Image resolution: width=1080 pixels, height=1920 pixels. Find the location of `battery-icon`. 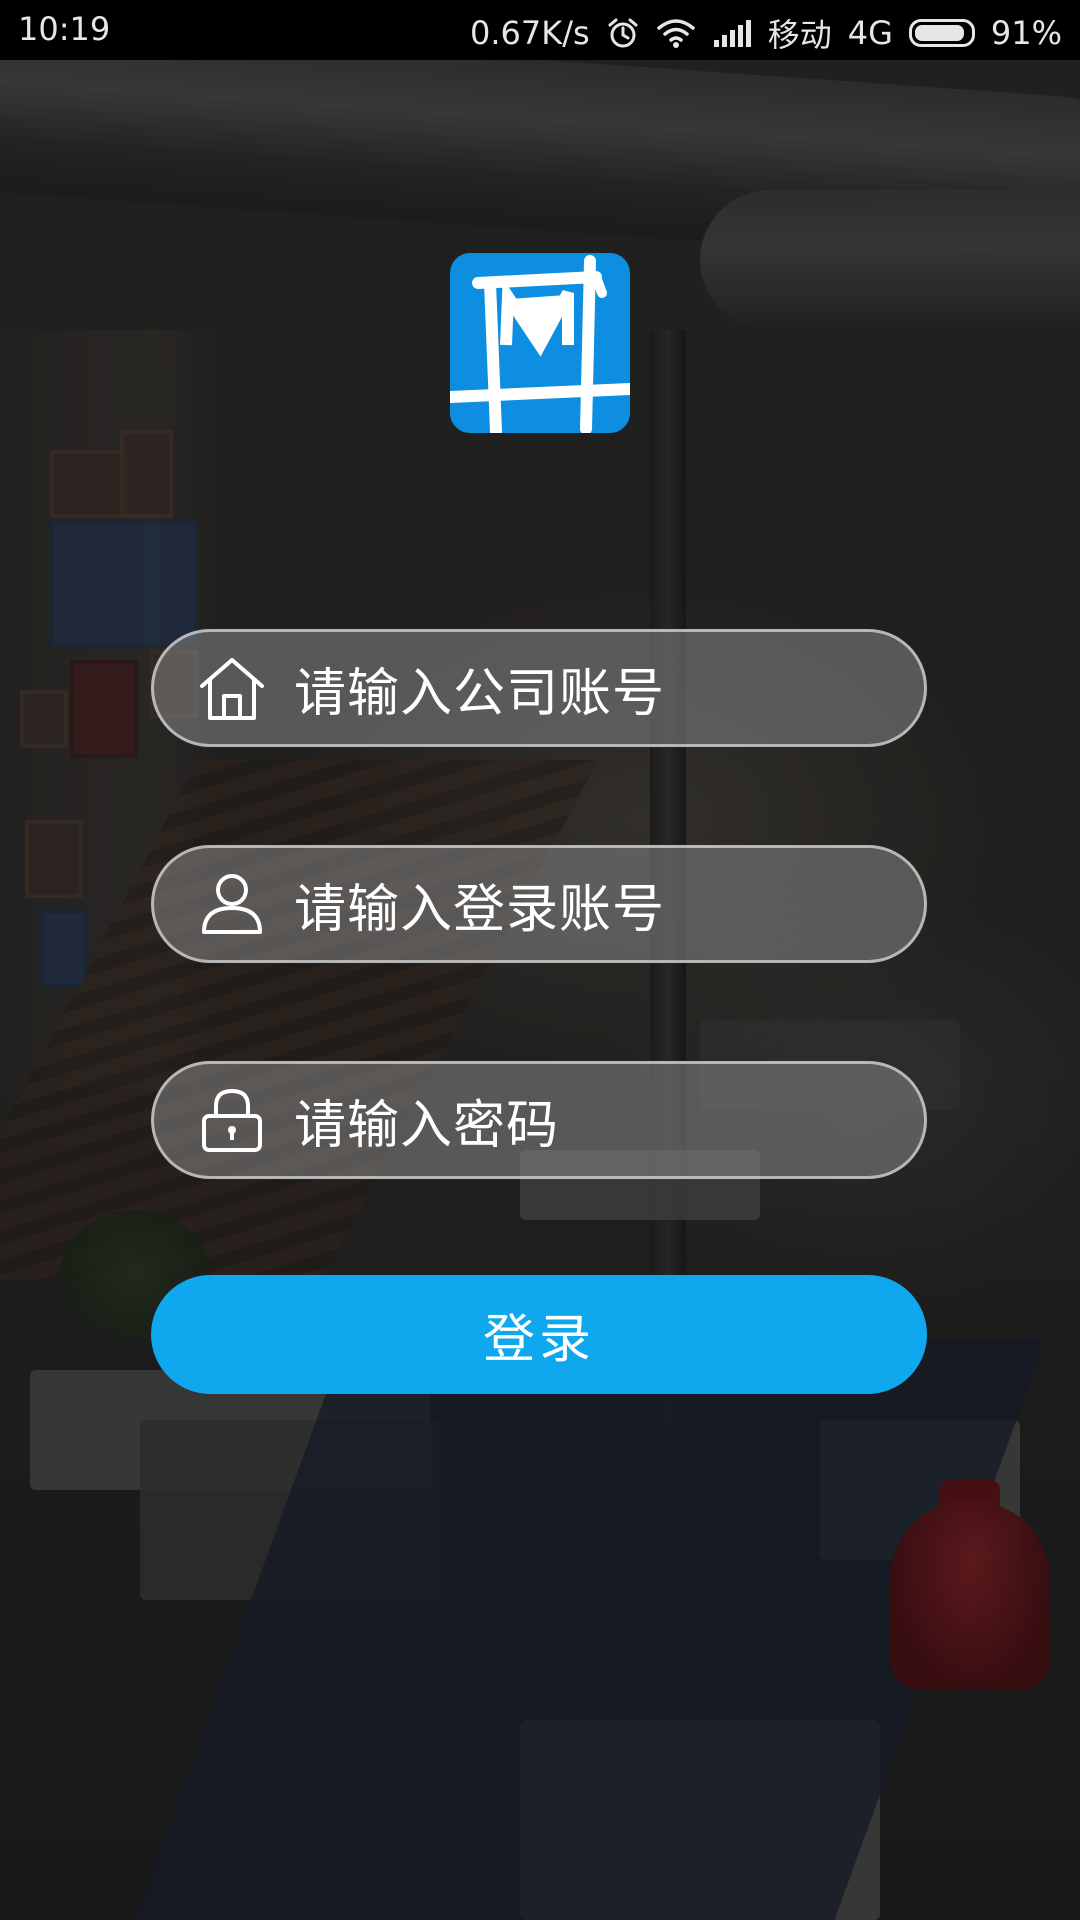

battery-icon is located at coordinates (941, 33).